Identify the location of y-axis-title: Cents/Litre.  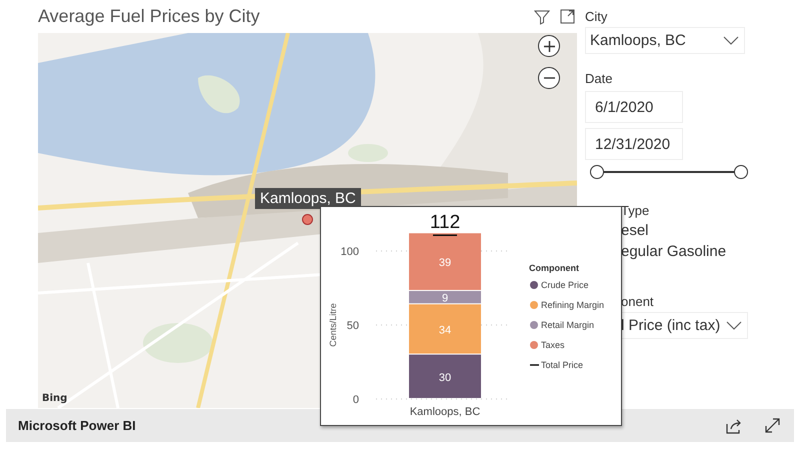
(333, 325).